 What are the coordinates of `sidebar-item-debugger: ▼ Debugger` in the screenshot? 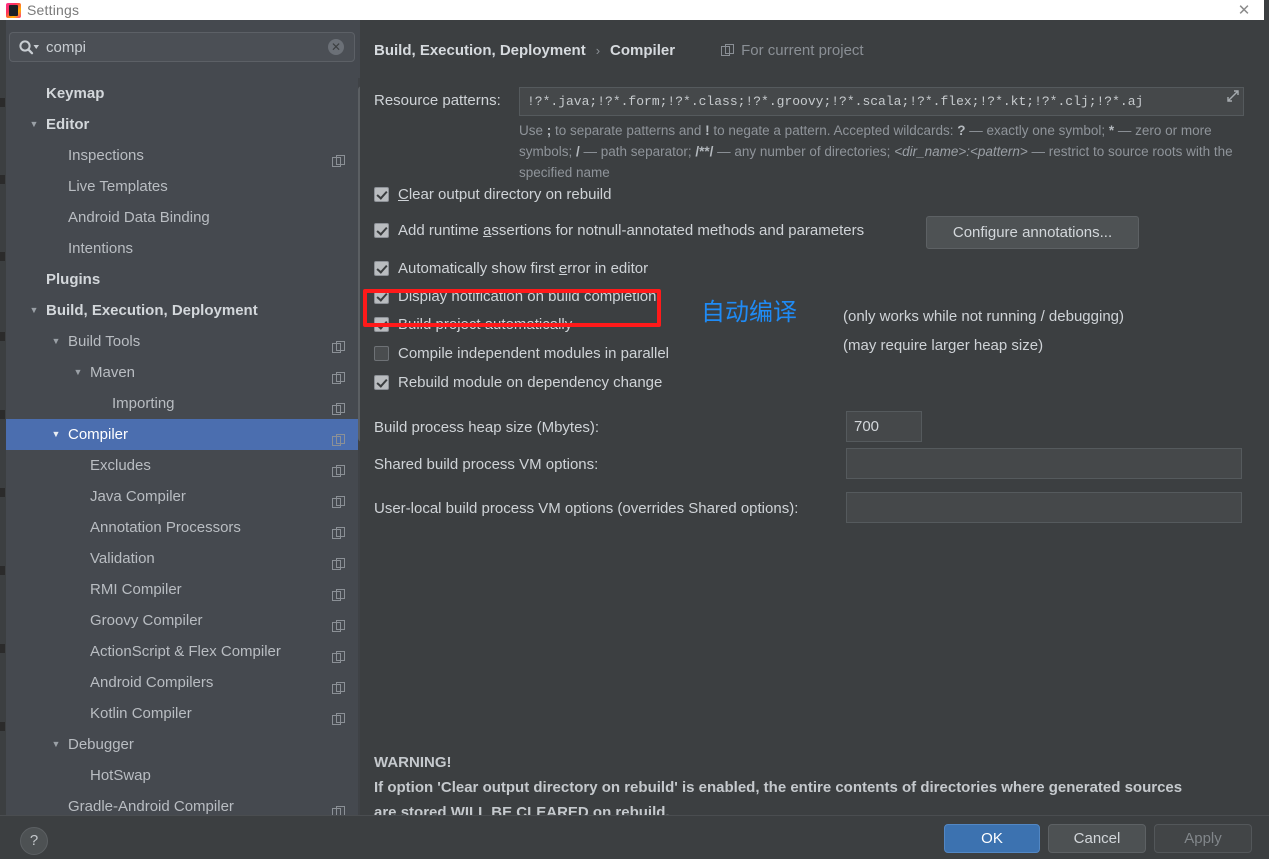 It's located at (183, 744).